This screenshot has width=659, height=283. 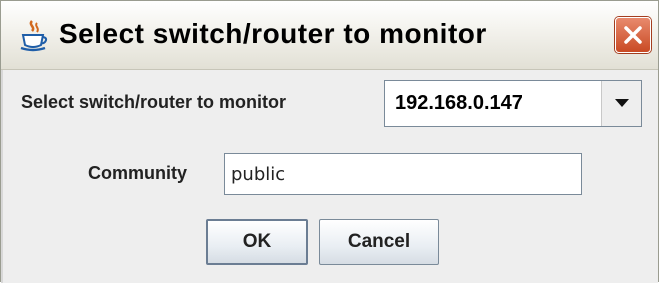 What do you see at coordinates (379, 242) in the screenshot?
I see `cancel-button: Cancel` at bounding box center [379, 242].